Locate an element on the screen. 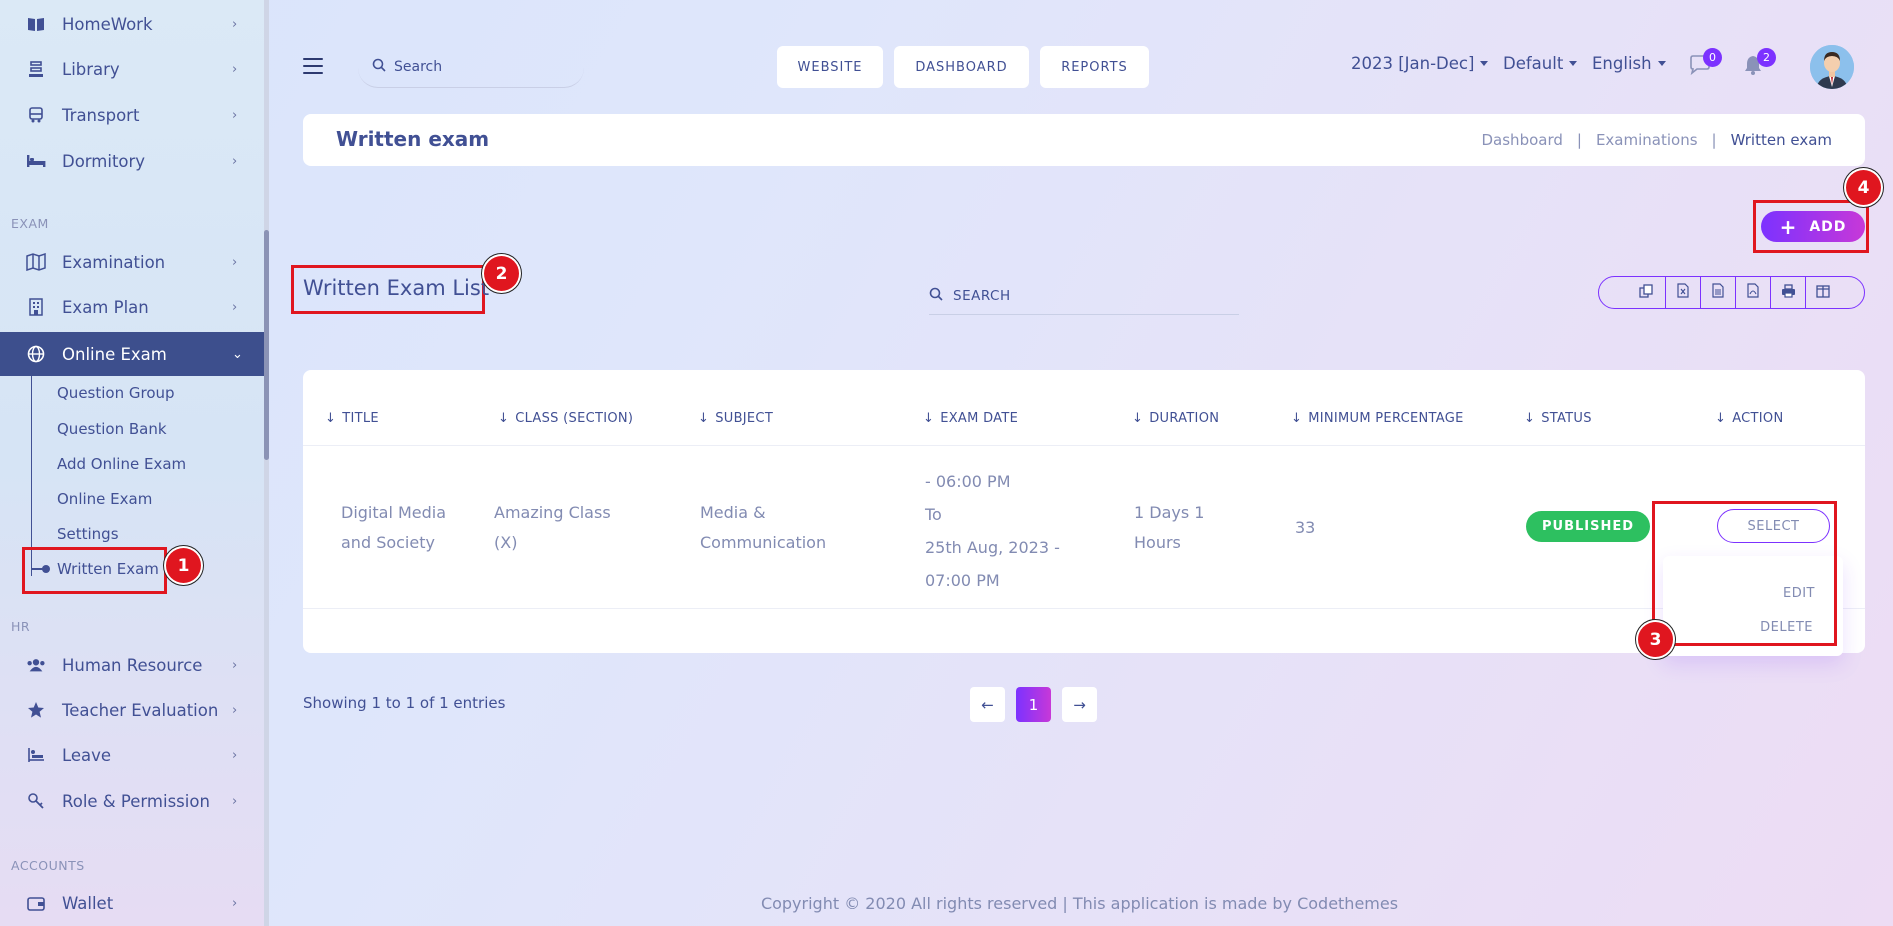  page-title: Written exam is located at coordinates (413, 139).